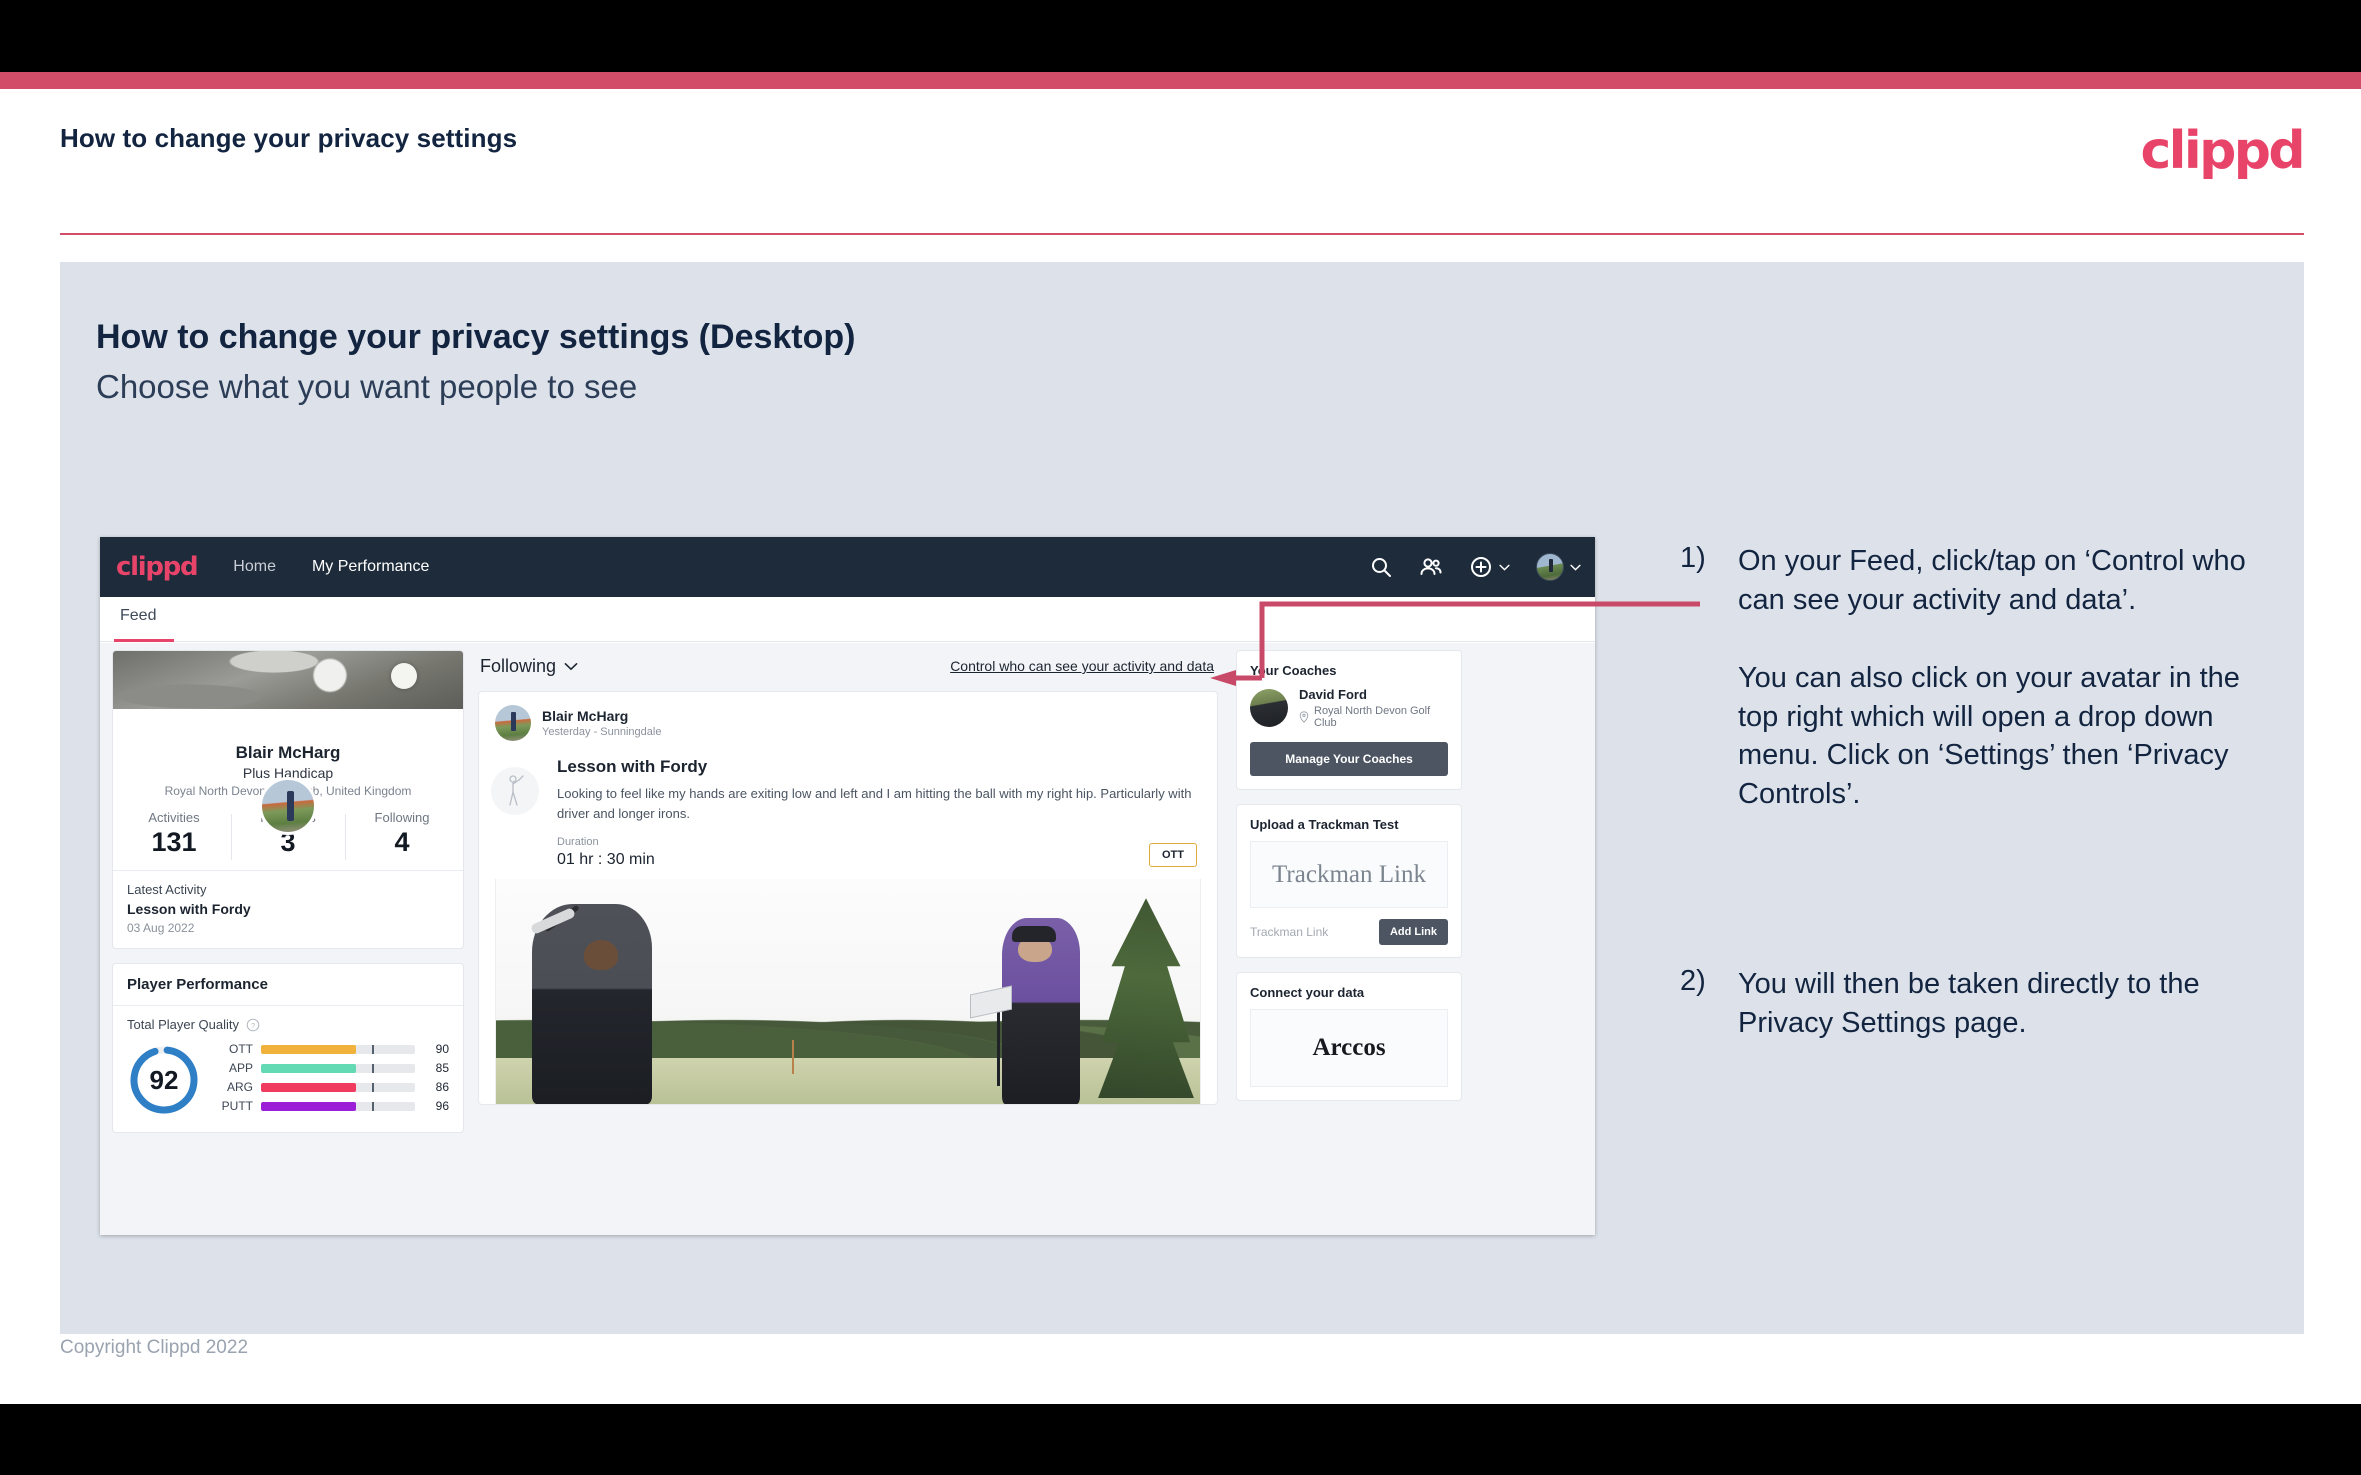 The image size is (2361, 1475). Describe the element at coordinates (1289, 932) in the screenshot. I see `trackman-link-input: Trackman Link` at that location.